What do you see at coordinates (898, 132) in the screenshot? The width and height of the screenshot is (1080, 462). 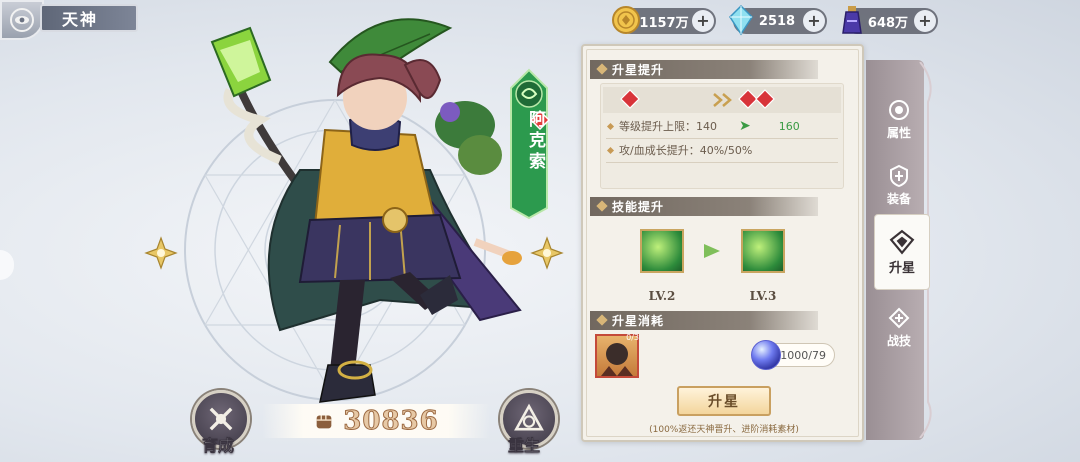 I see `tab-attributes-label: 属性` at bounding box center [898, 132].